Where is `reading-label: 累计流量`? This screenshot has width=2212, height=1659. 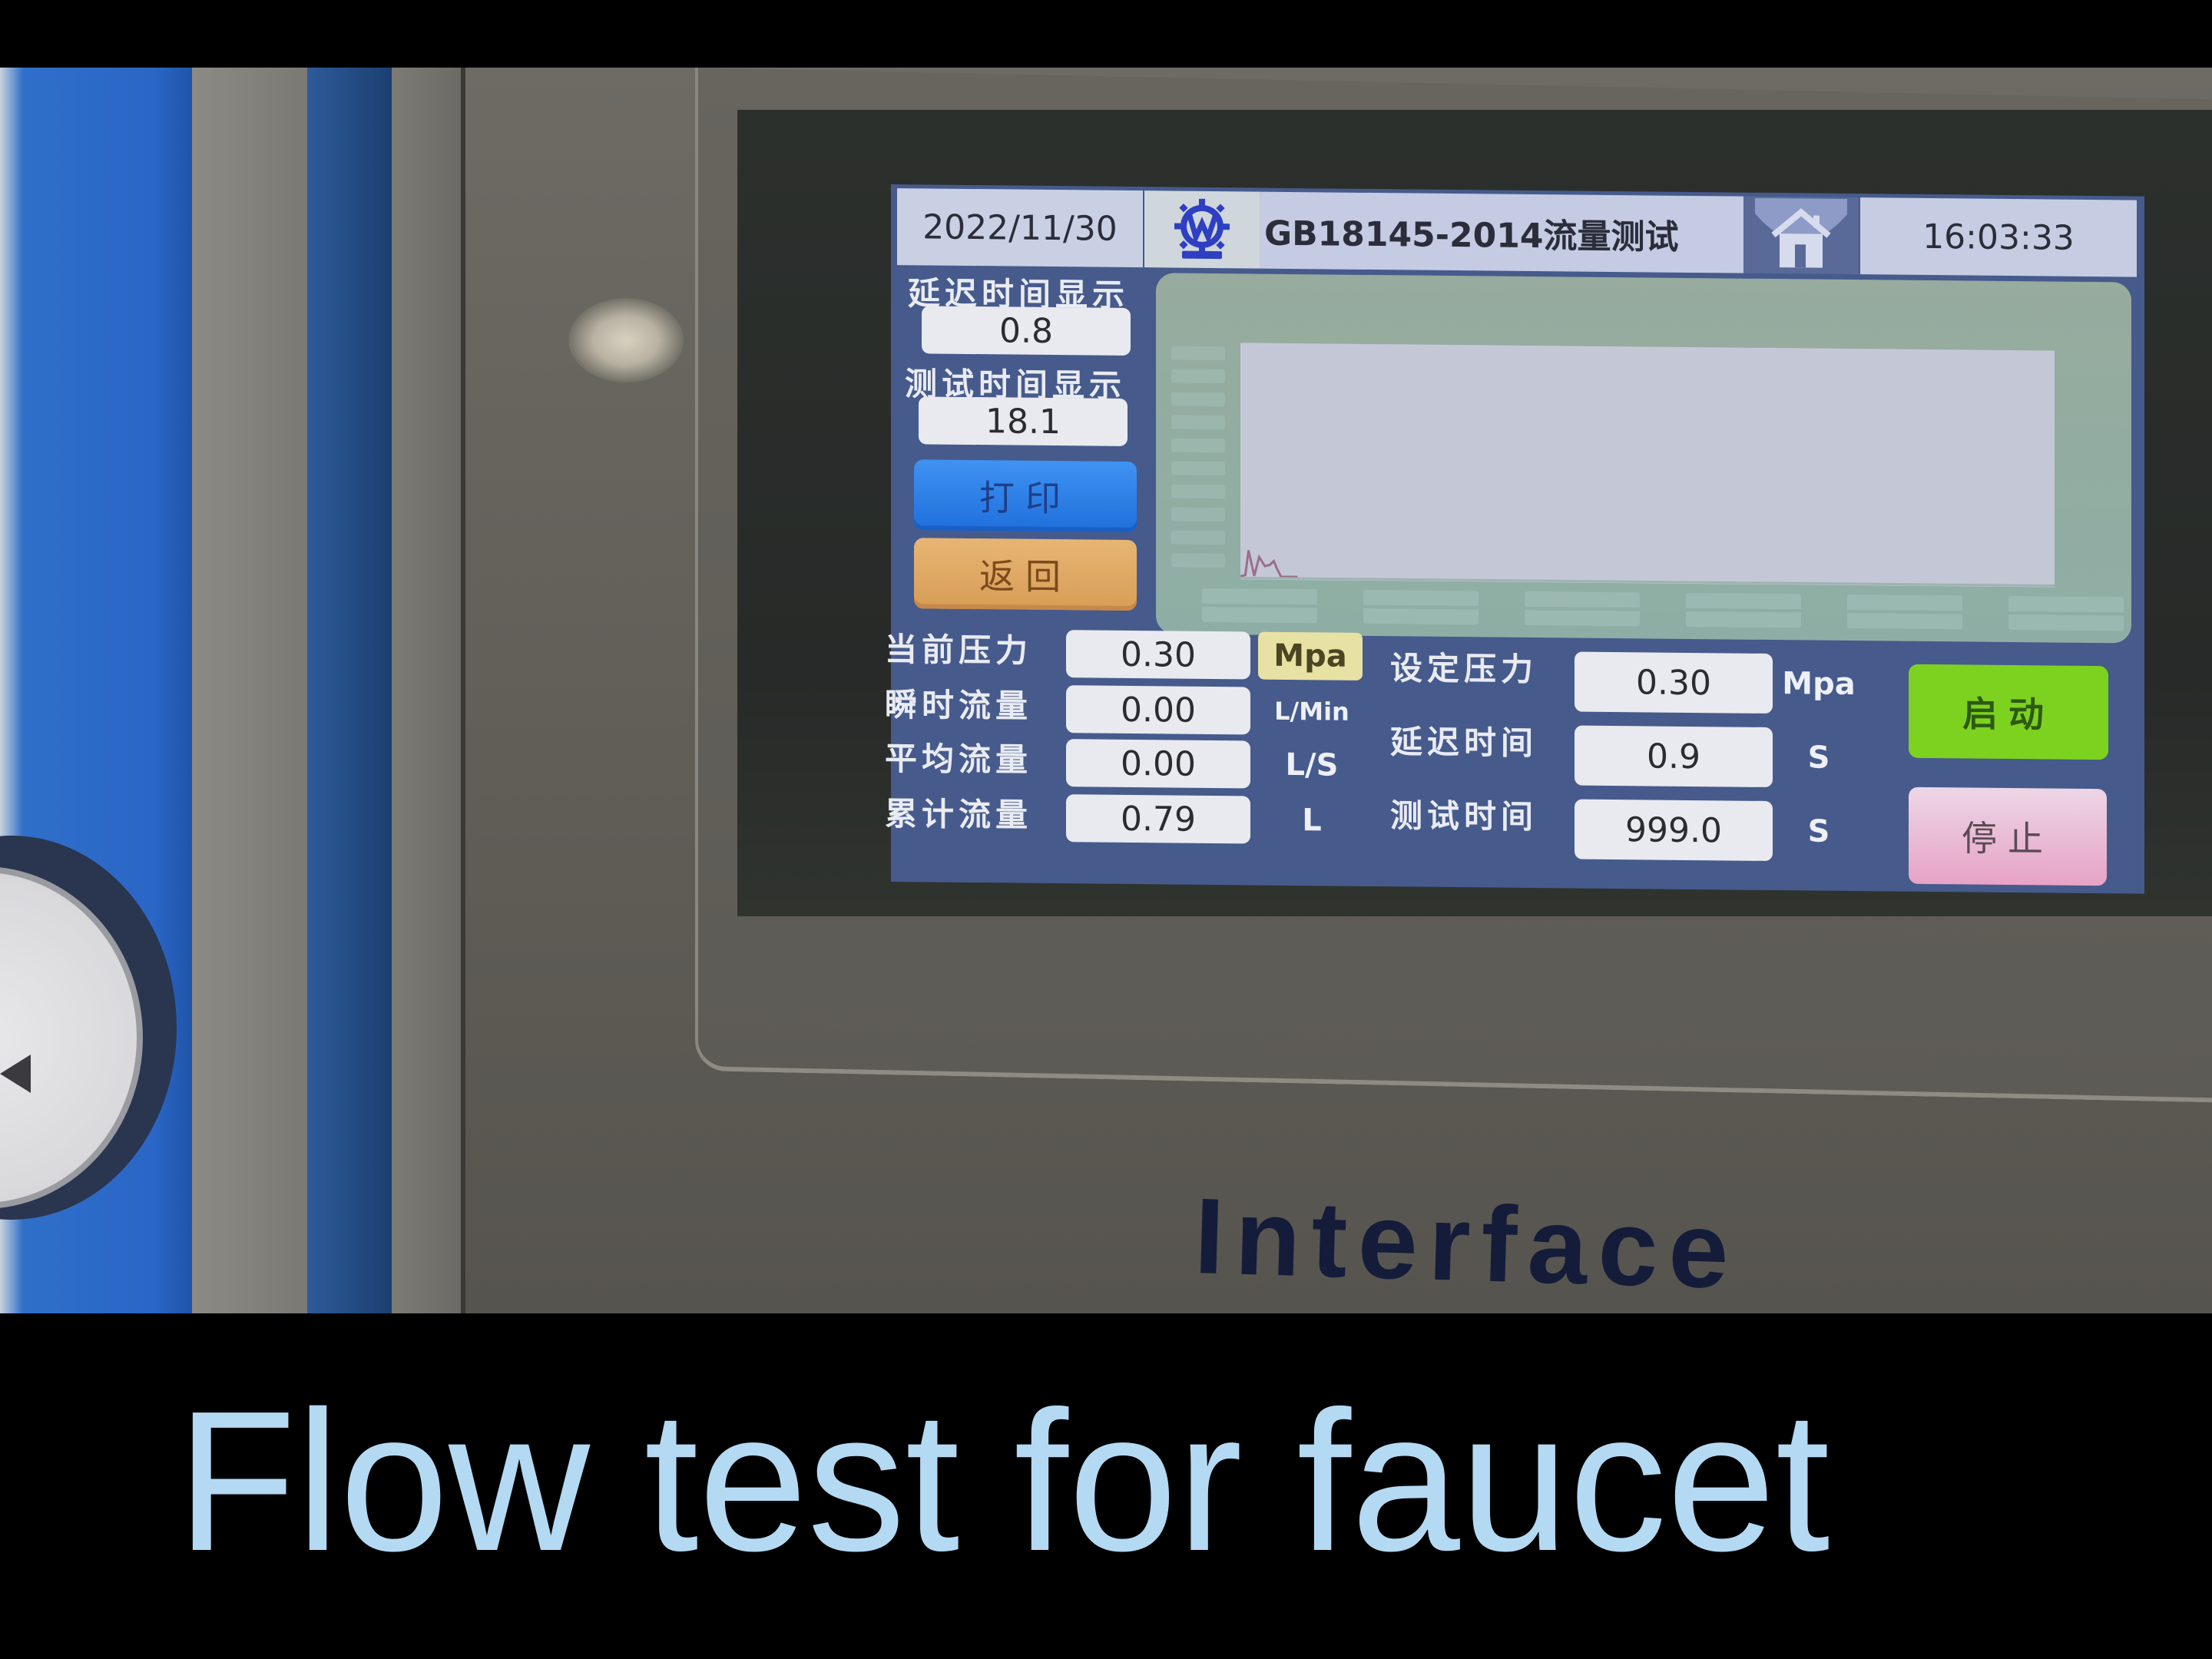 reading-label: 累计流量 is located at coordinates (959, 814).